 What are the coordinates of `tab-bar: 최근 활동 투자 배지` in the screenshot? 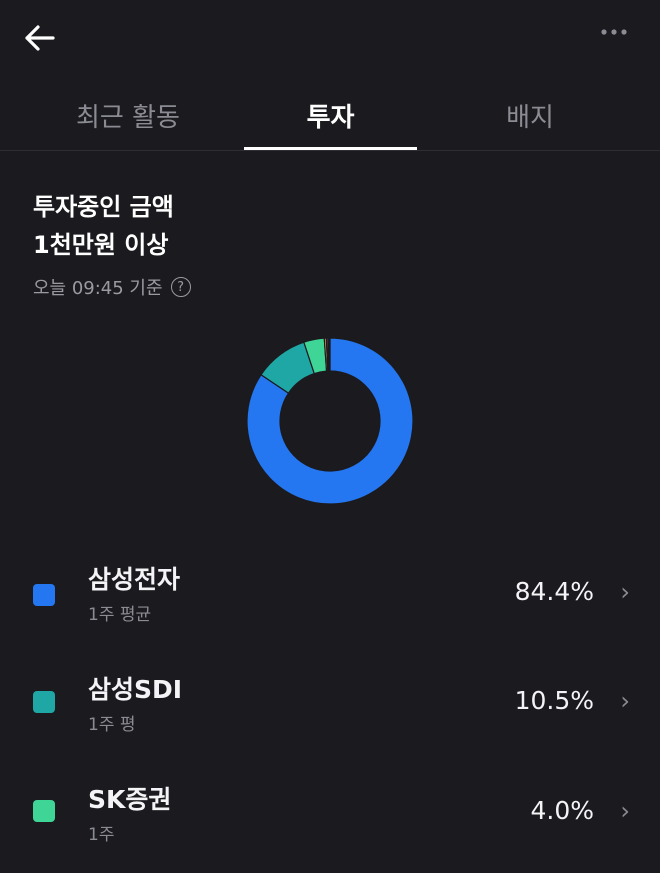 It's located at (330, 115).